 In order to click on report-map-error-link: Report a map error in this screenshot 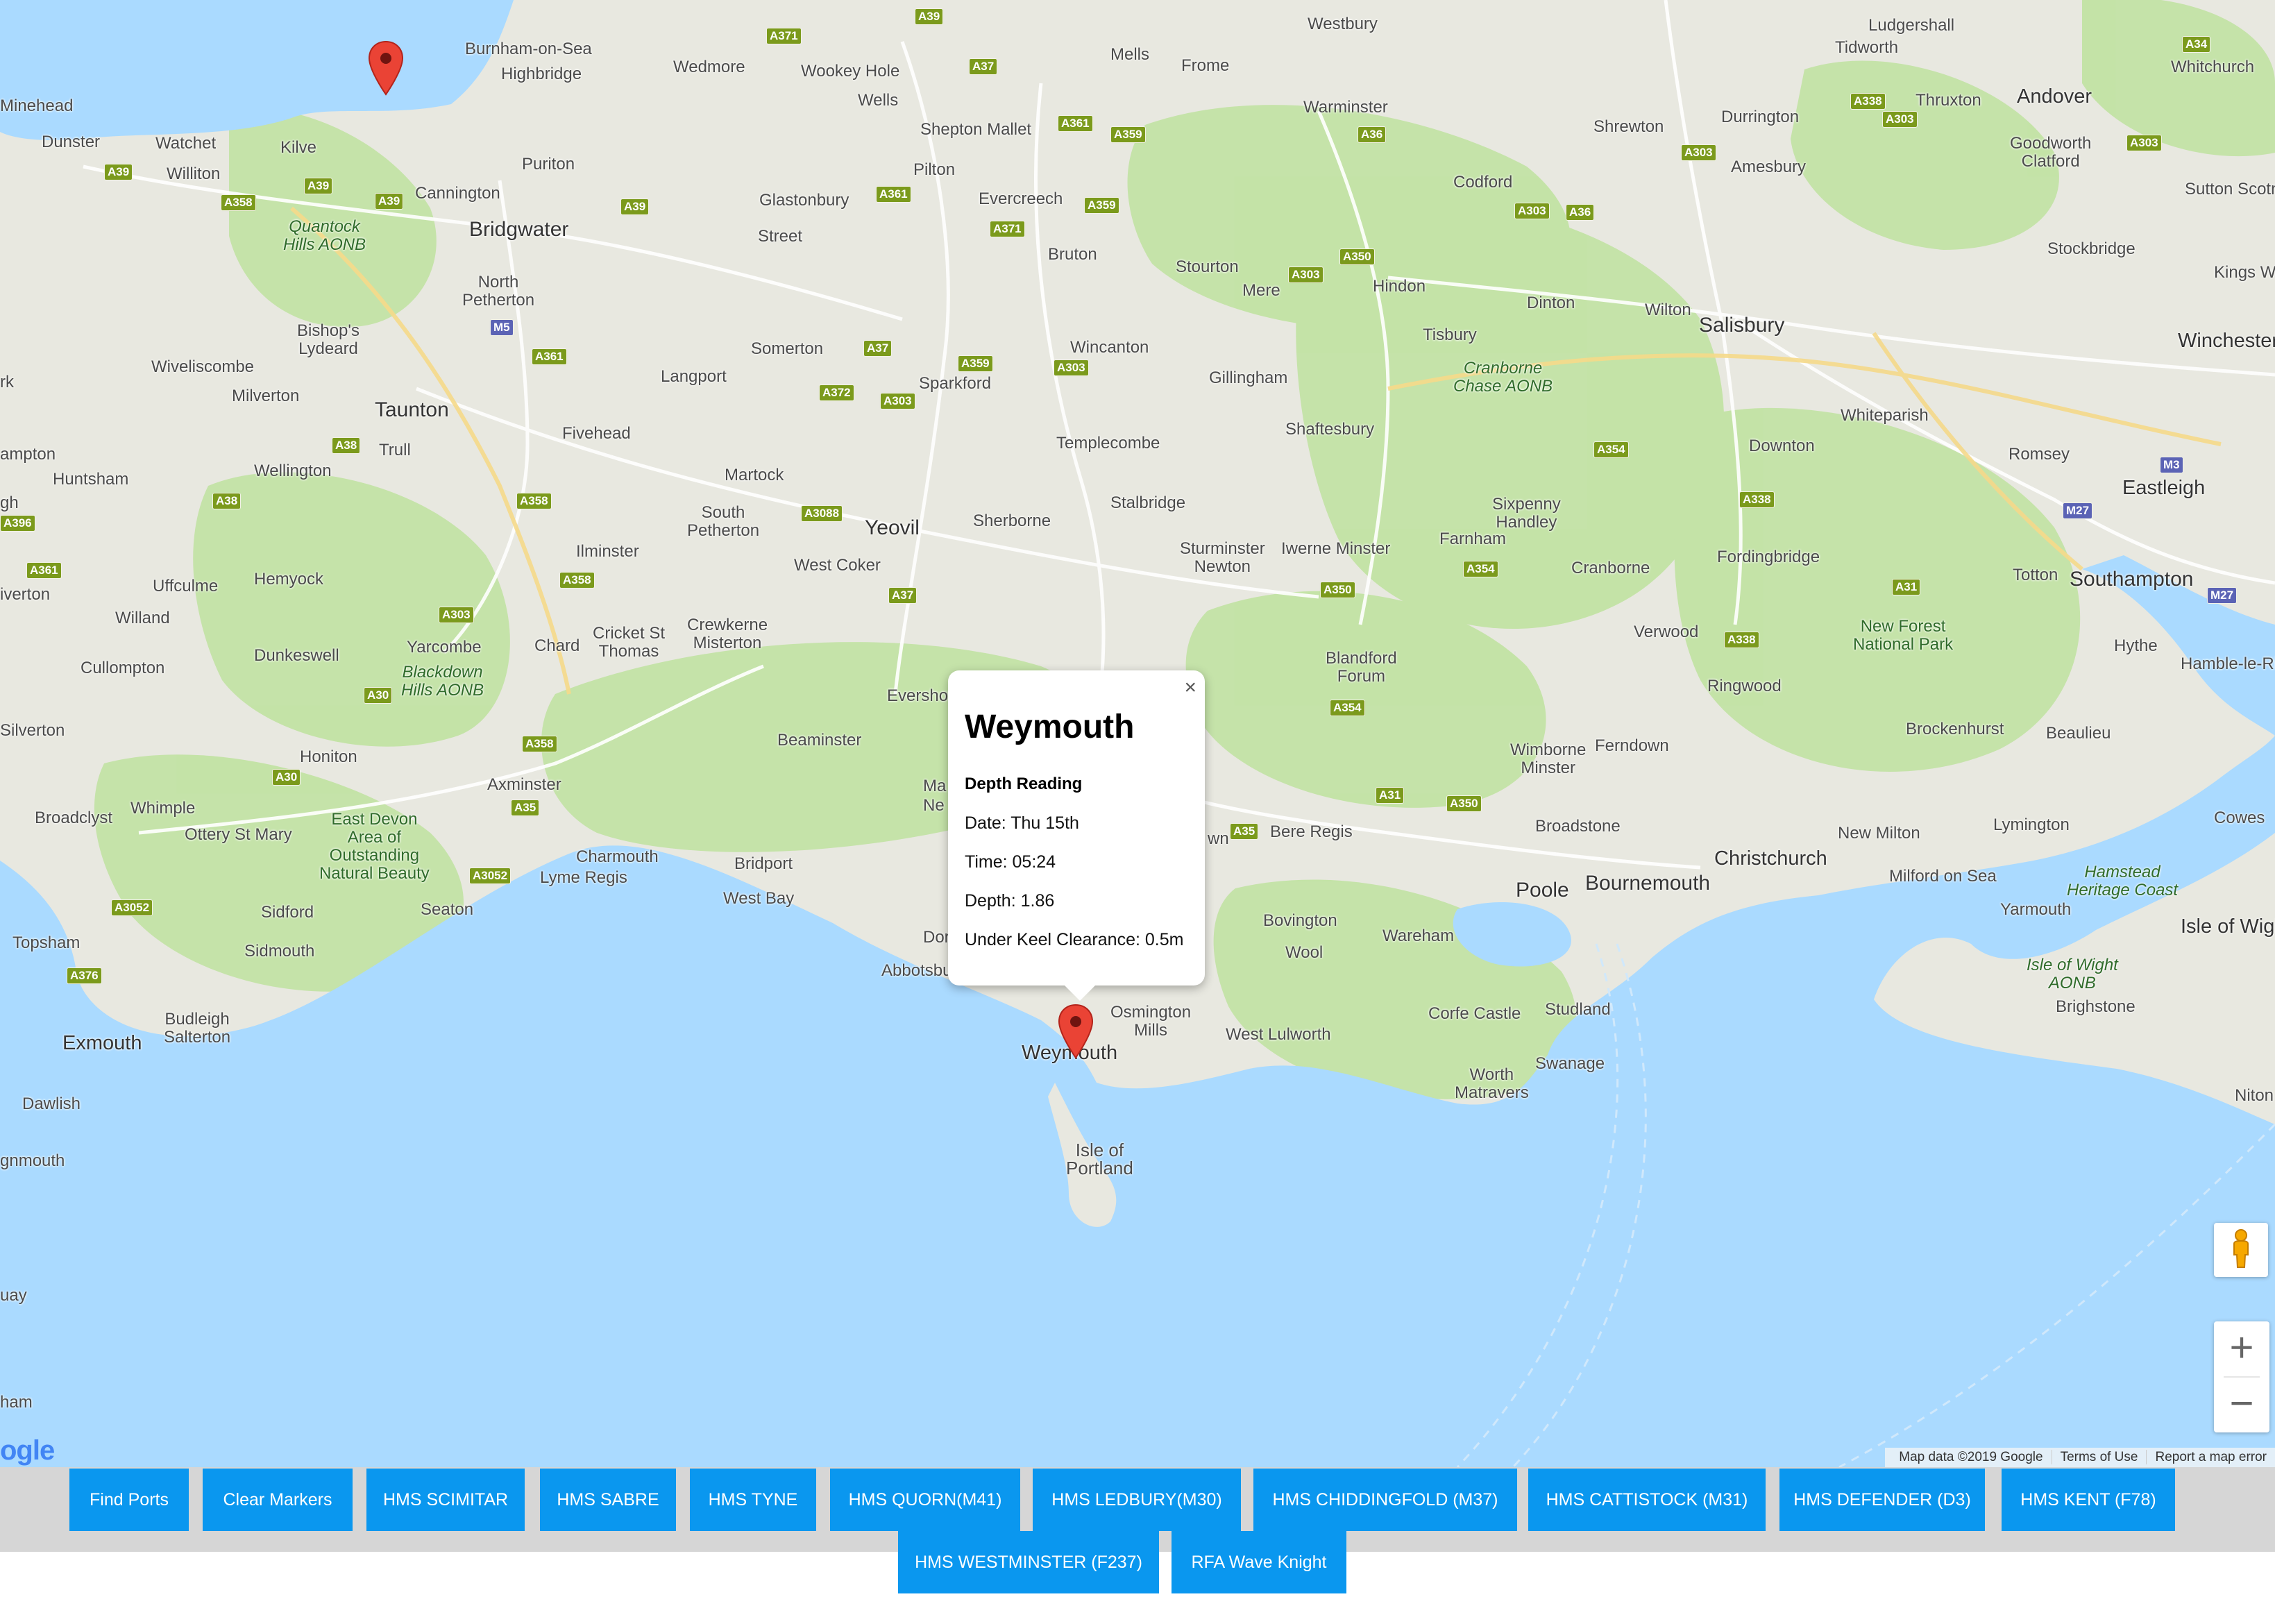, I will do `click(2210, 1457)`.